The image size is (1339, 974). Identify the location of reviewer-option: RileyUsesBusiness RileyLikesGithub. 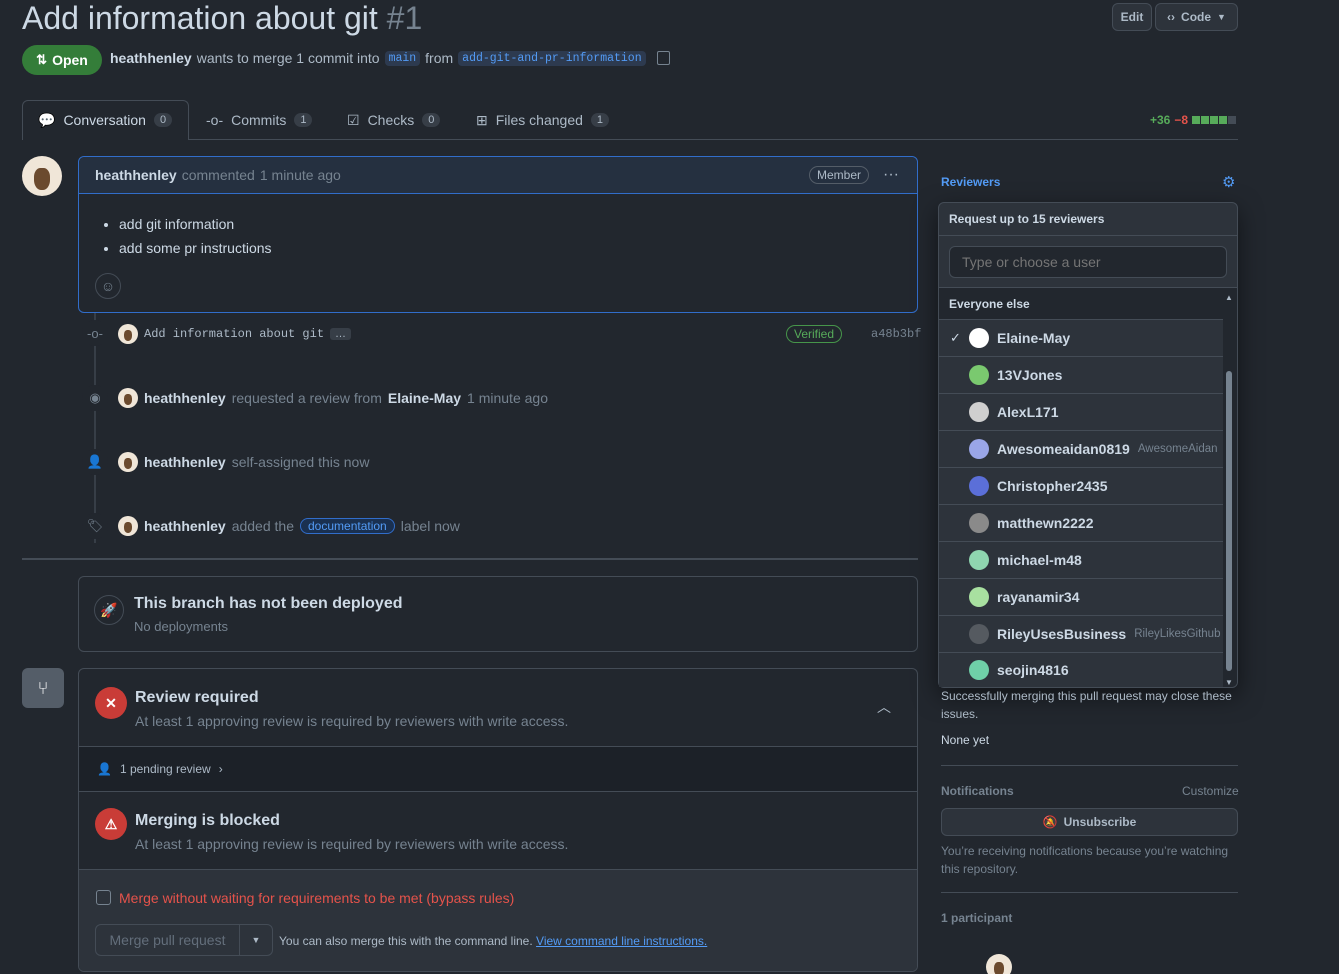
(1081, 633).